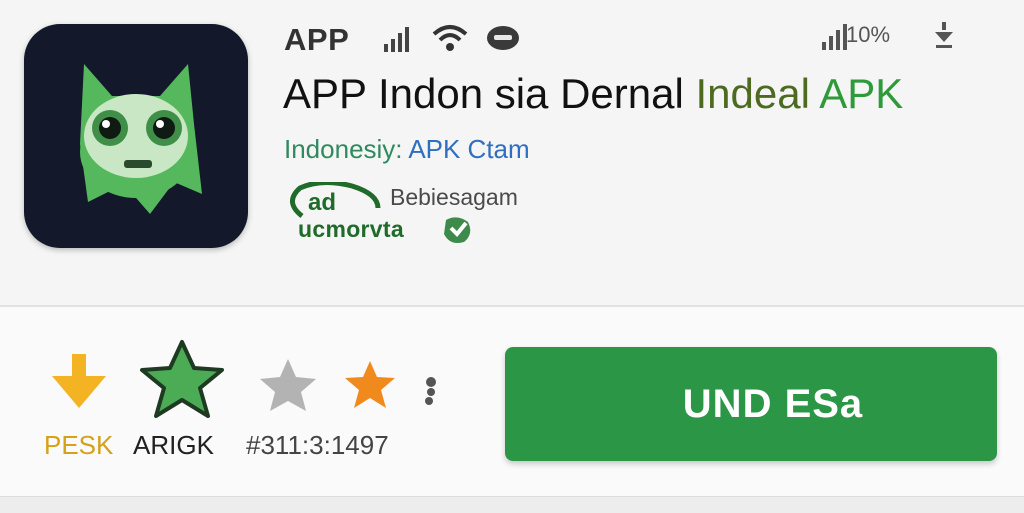  Describe the element at coordinates (288, 385) in the screenshot. I see `gray-star-icon` at that location.